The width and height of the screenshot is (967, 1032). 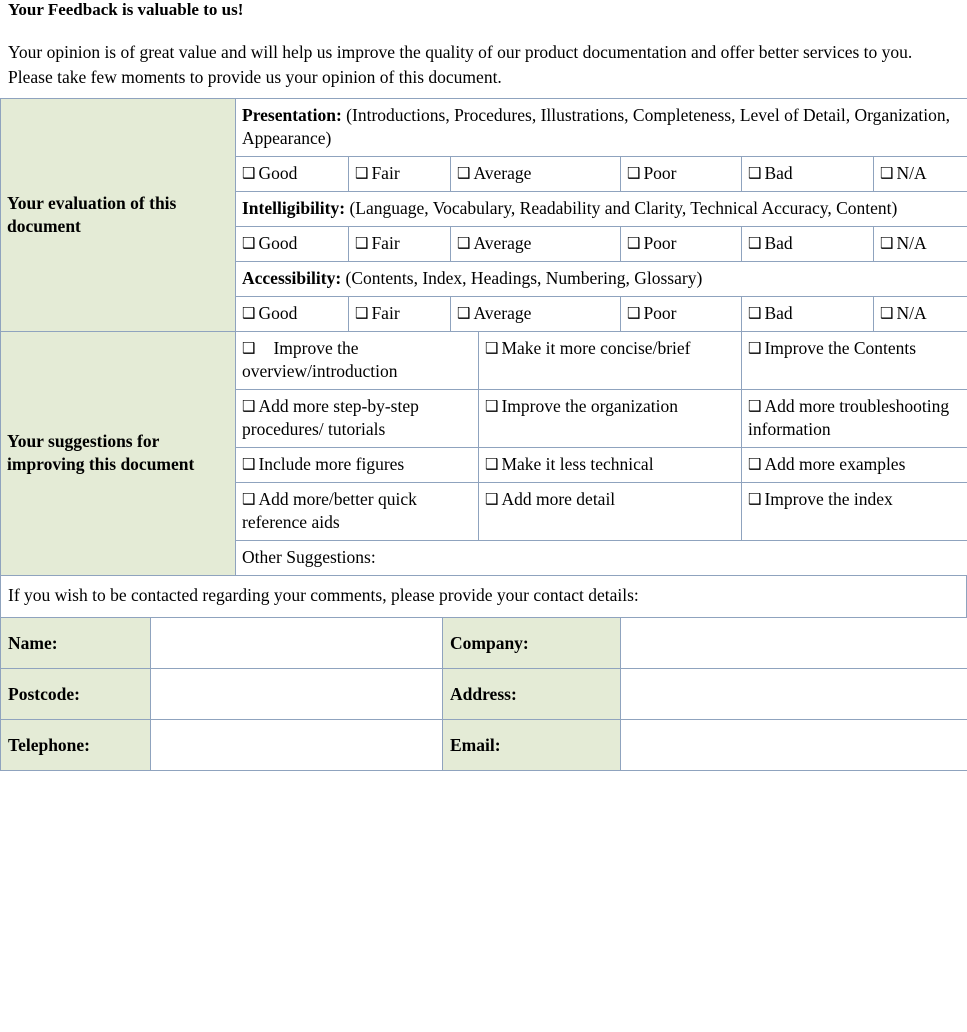 What do you see at coordinates (793, 745) in the screenshot?
I see `email-field` at bounding box center [793, 745].